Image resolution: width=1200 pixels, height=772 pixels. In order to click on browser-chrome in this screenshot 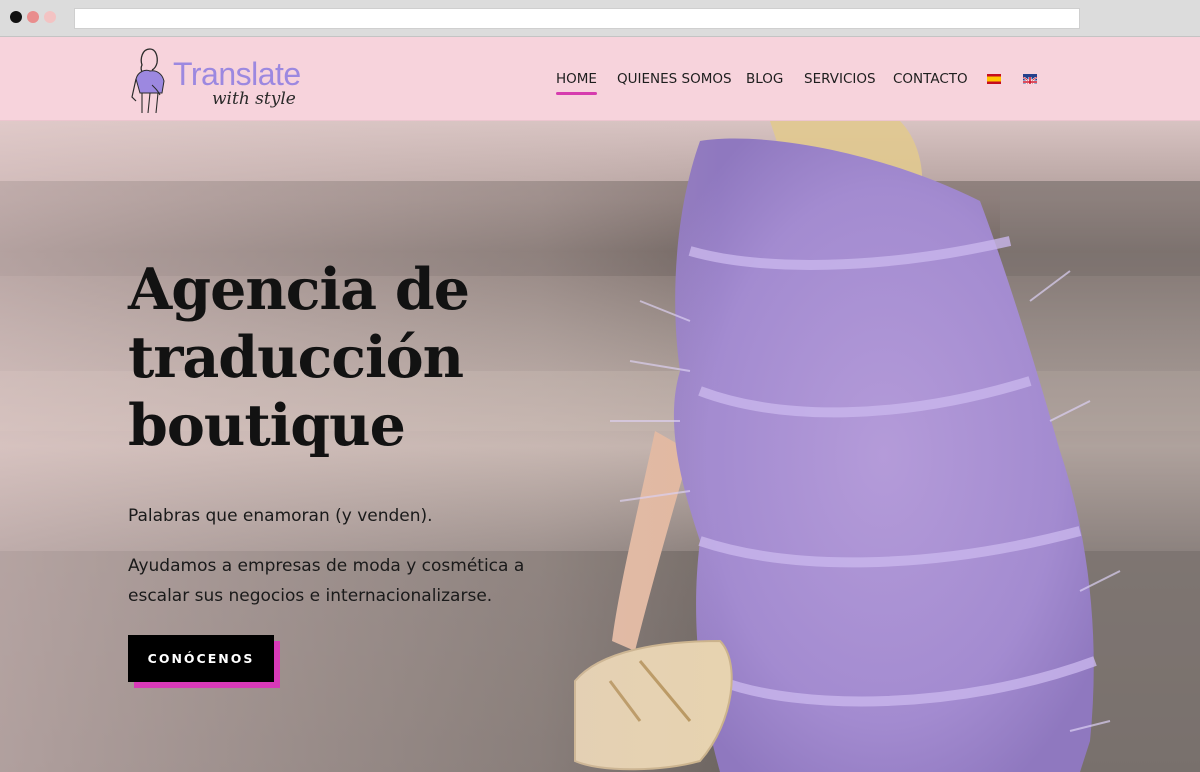, I will do `click(600, 18)`.